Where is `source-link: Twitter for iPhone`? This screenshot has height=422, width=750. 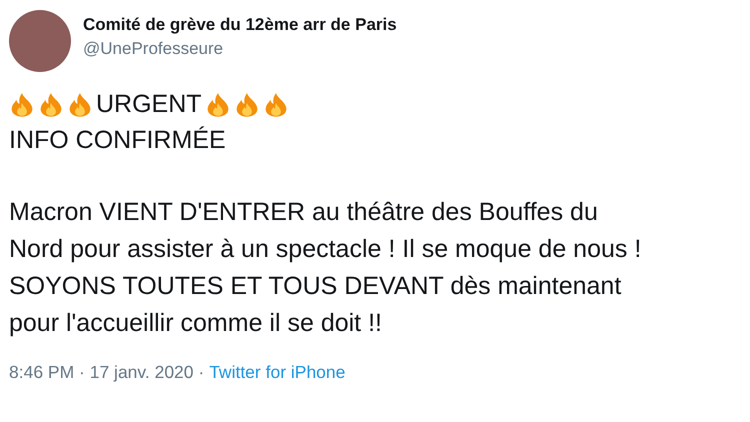 source-link: Twitter for iPhone is located at coordinates (277, 372).